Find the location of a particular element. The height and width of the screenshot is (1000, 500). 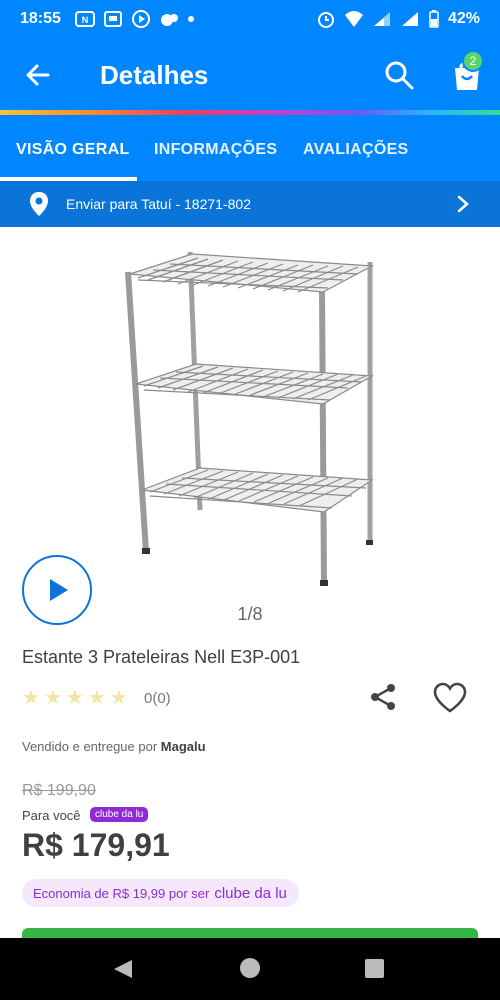

cart-count-badge: 2 is located at coordinates (473, 61).